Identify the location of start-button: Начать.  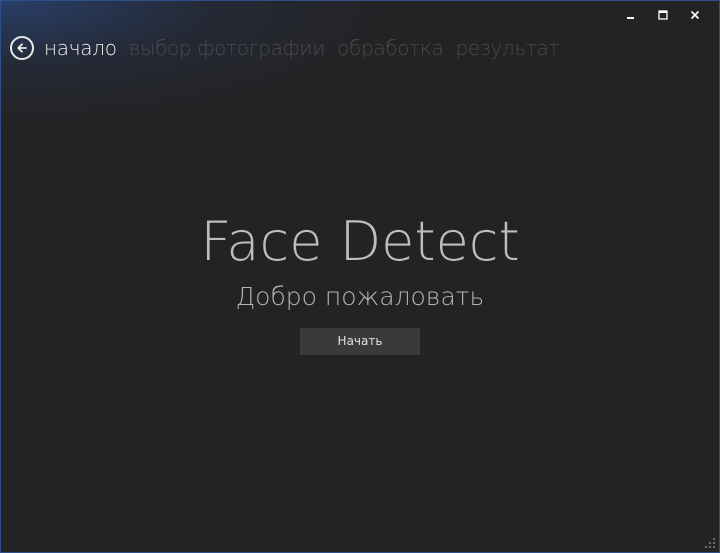
(360, 341).